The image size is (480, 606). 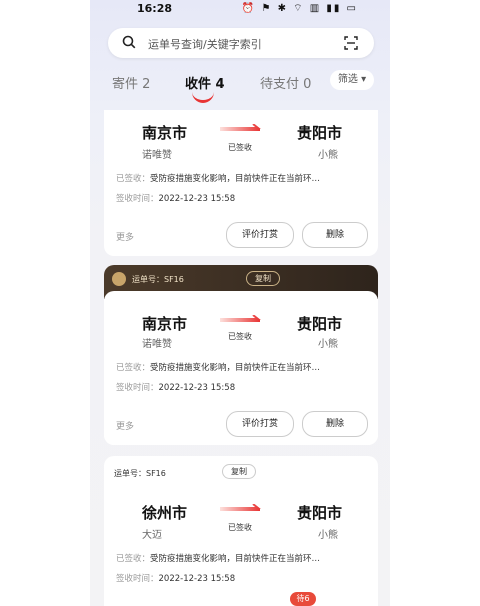 What do you see at coordinates (129, 42) in the screenshot?
I see `search-icon` at bounding box center [129, 42].